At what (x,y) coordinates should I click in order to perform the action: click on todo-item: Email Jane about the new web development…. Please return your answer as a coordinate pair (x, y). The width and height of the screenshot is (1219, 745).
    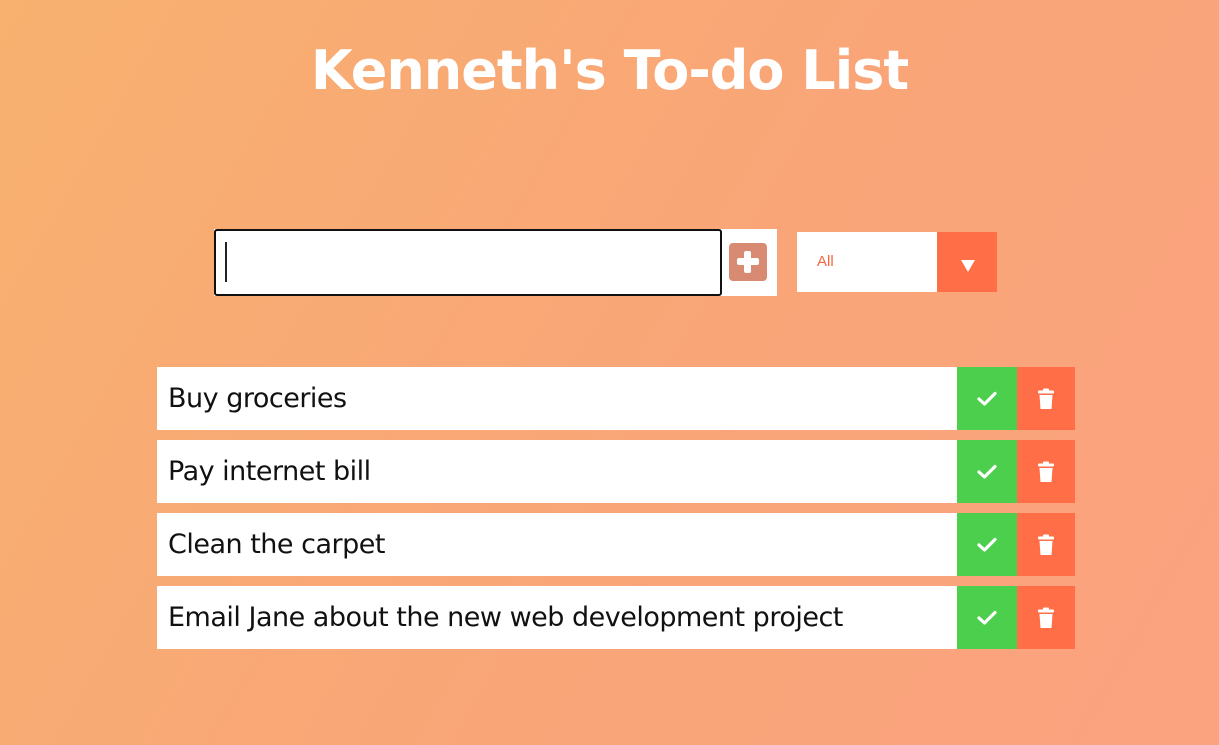
    Looking at the image, I should click on (616, 617).